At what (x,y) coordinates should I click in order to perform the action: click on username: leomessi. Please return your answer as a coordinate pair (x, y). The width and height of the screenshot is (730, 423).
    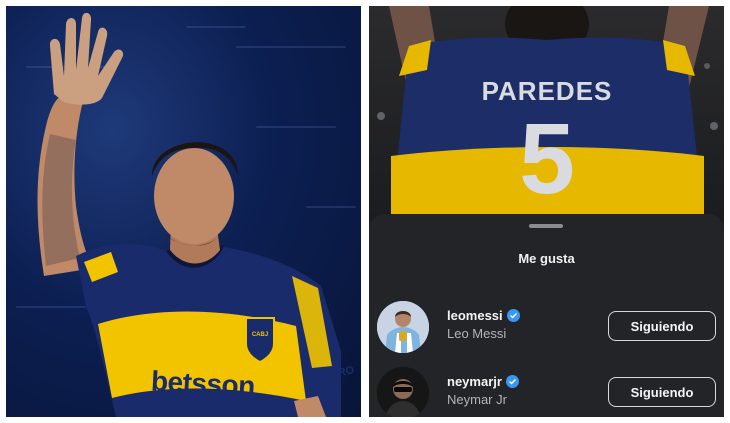
    Looking at the image, I should click on (483, 315).